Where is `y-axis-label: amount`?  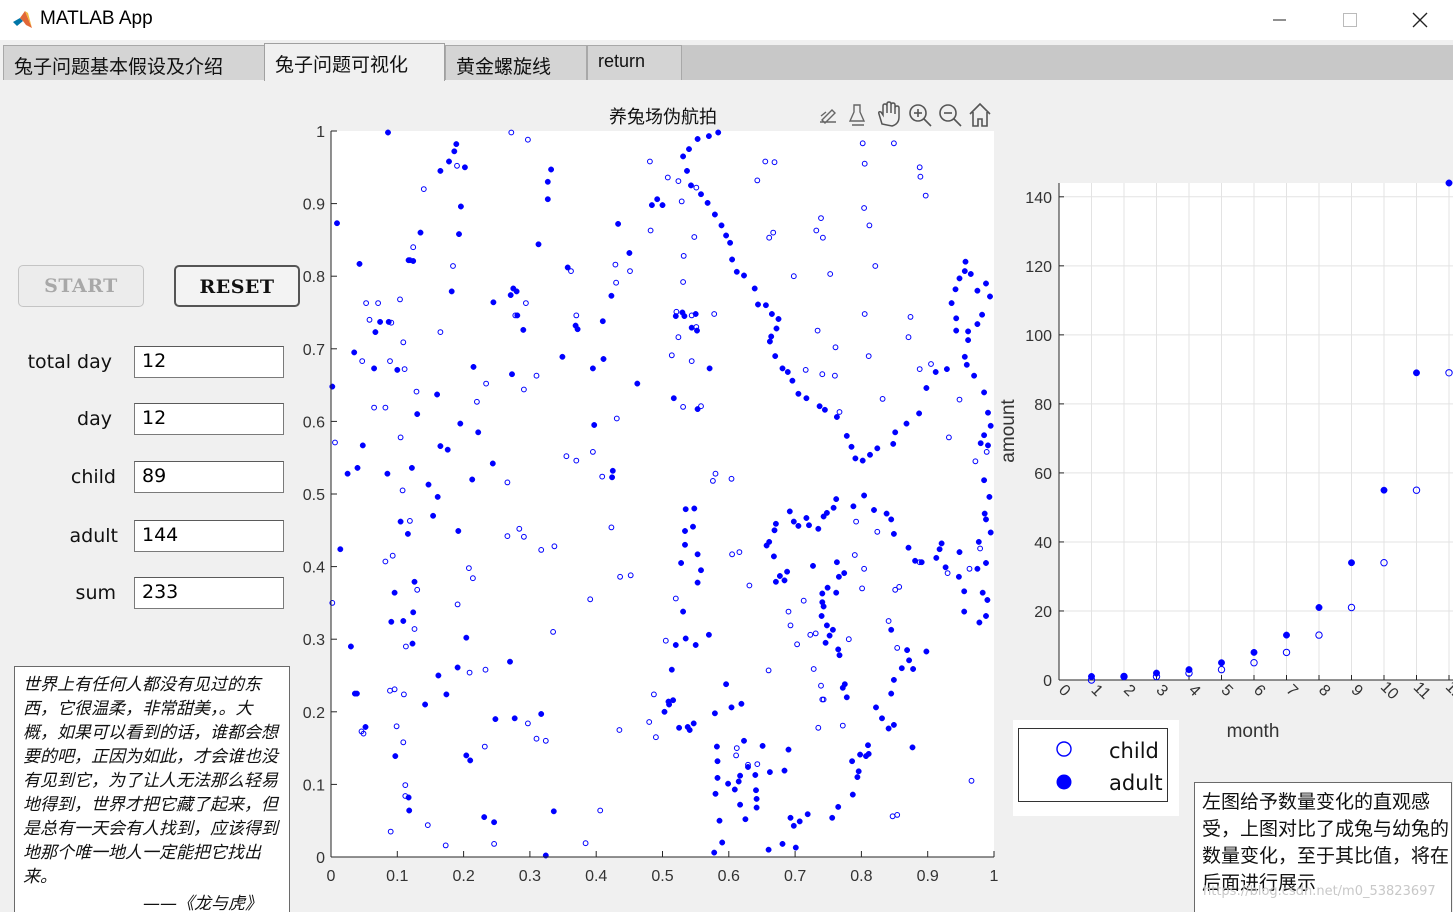 y-axis-label: amount is located at coordinates (1008, 431).